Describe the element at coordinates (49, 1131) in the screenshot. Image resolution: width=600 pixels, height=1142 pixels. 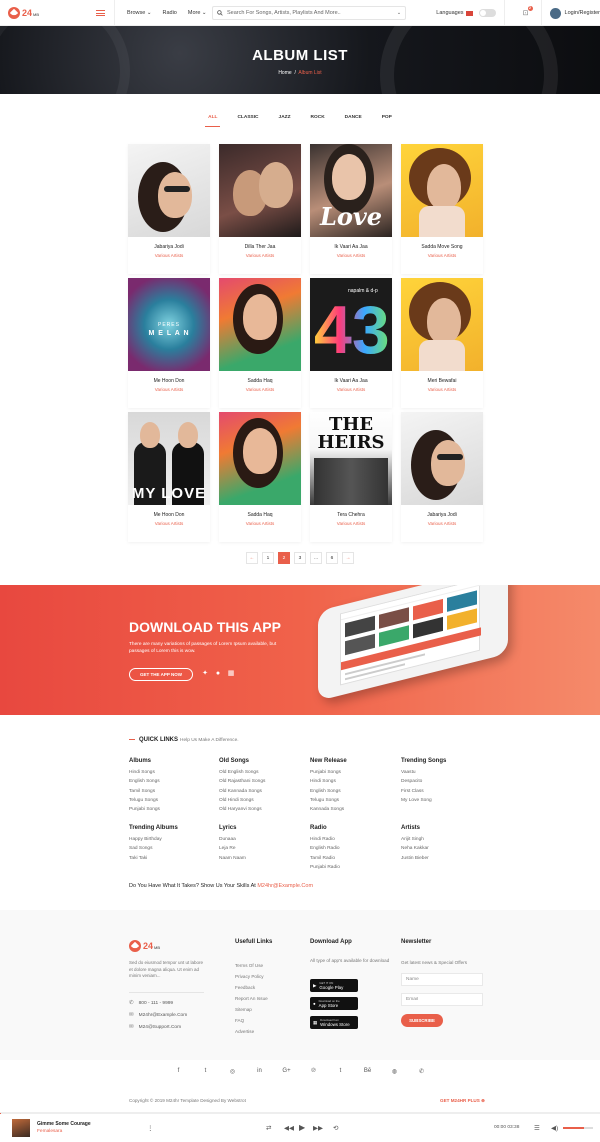
I see `track-artist: Femalesara` at that location.